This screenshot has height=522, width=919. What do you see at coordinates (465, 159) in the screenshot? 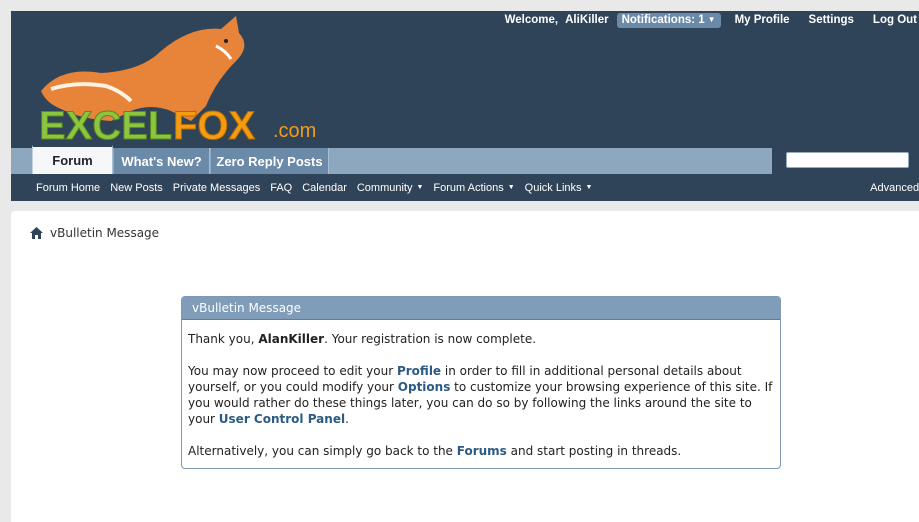
I see `nav-tabs-bar: Forum What's New? Zero Reply Posts` at bounding box center [465, 159].